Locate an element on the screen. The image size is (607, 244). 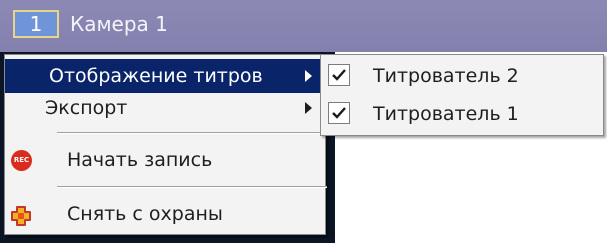
menu-item-captions-display: Отображение титров is located at coordinates (165, 76).